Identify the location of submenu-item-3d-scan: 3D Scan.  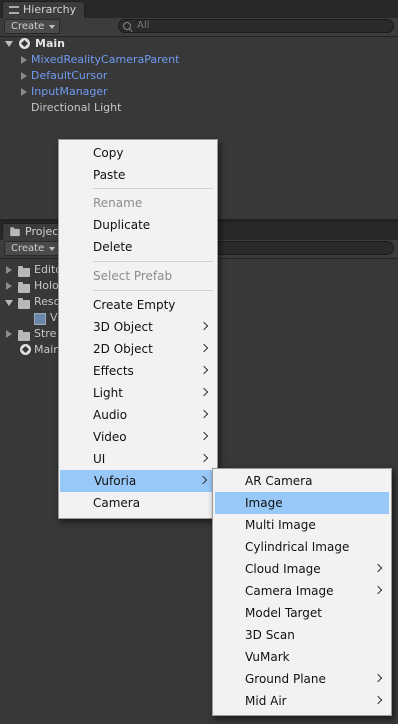
(302, 635).